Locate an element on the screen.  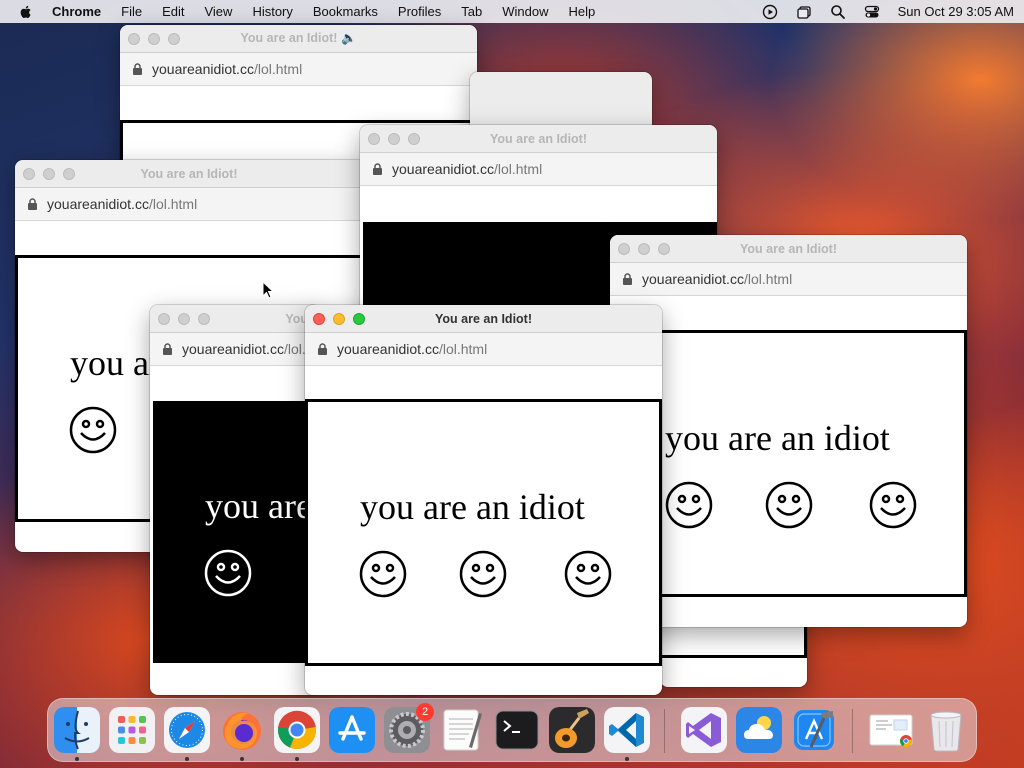
menu-history: History is located at coordinates (272, 11).